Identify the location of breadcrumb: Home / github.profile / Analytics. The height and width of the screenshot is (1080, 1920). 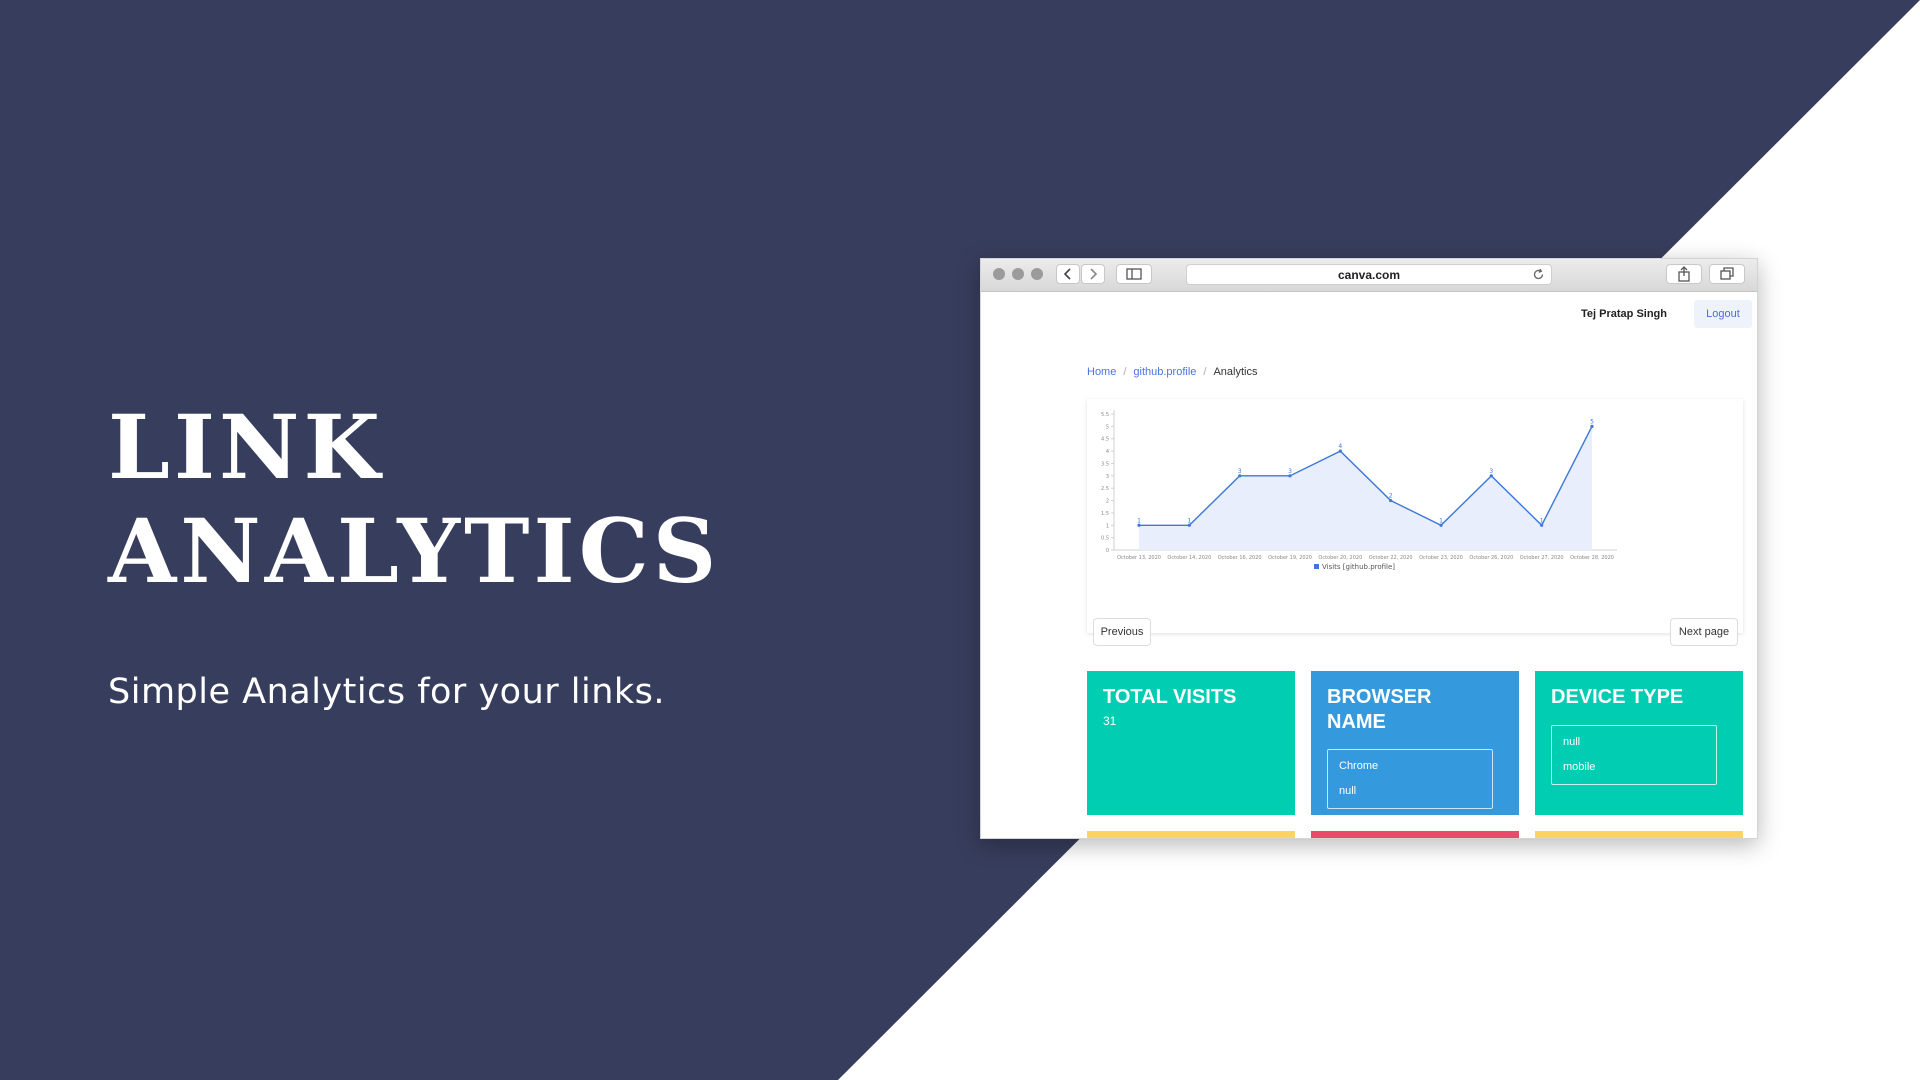
(1172, 372).